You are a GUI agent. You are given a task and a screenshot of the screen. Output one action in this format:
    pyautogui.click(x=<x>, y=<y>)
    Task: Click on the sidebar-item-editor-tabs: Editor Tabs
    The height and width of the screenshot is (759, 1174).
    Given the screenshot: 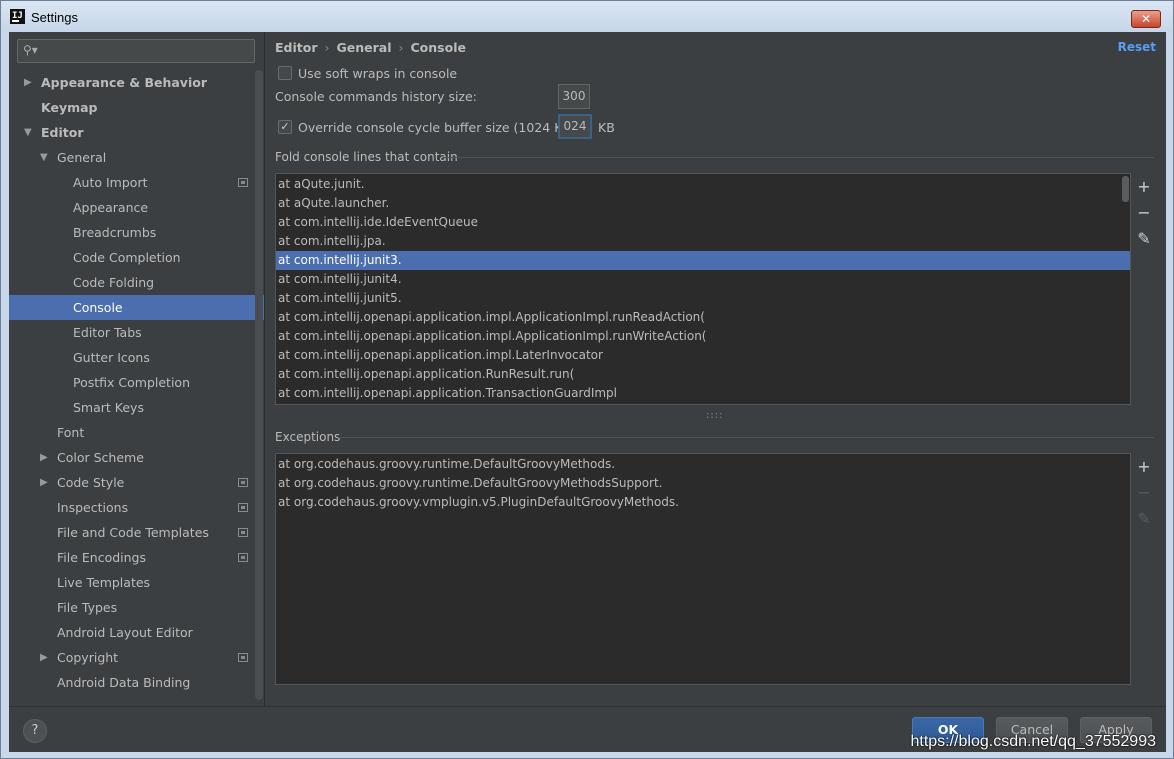 What is the action you would take?
    pyautogui.click(x=136, y=332)
    